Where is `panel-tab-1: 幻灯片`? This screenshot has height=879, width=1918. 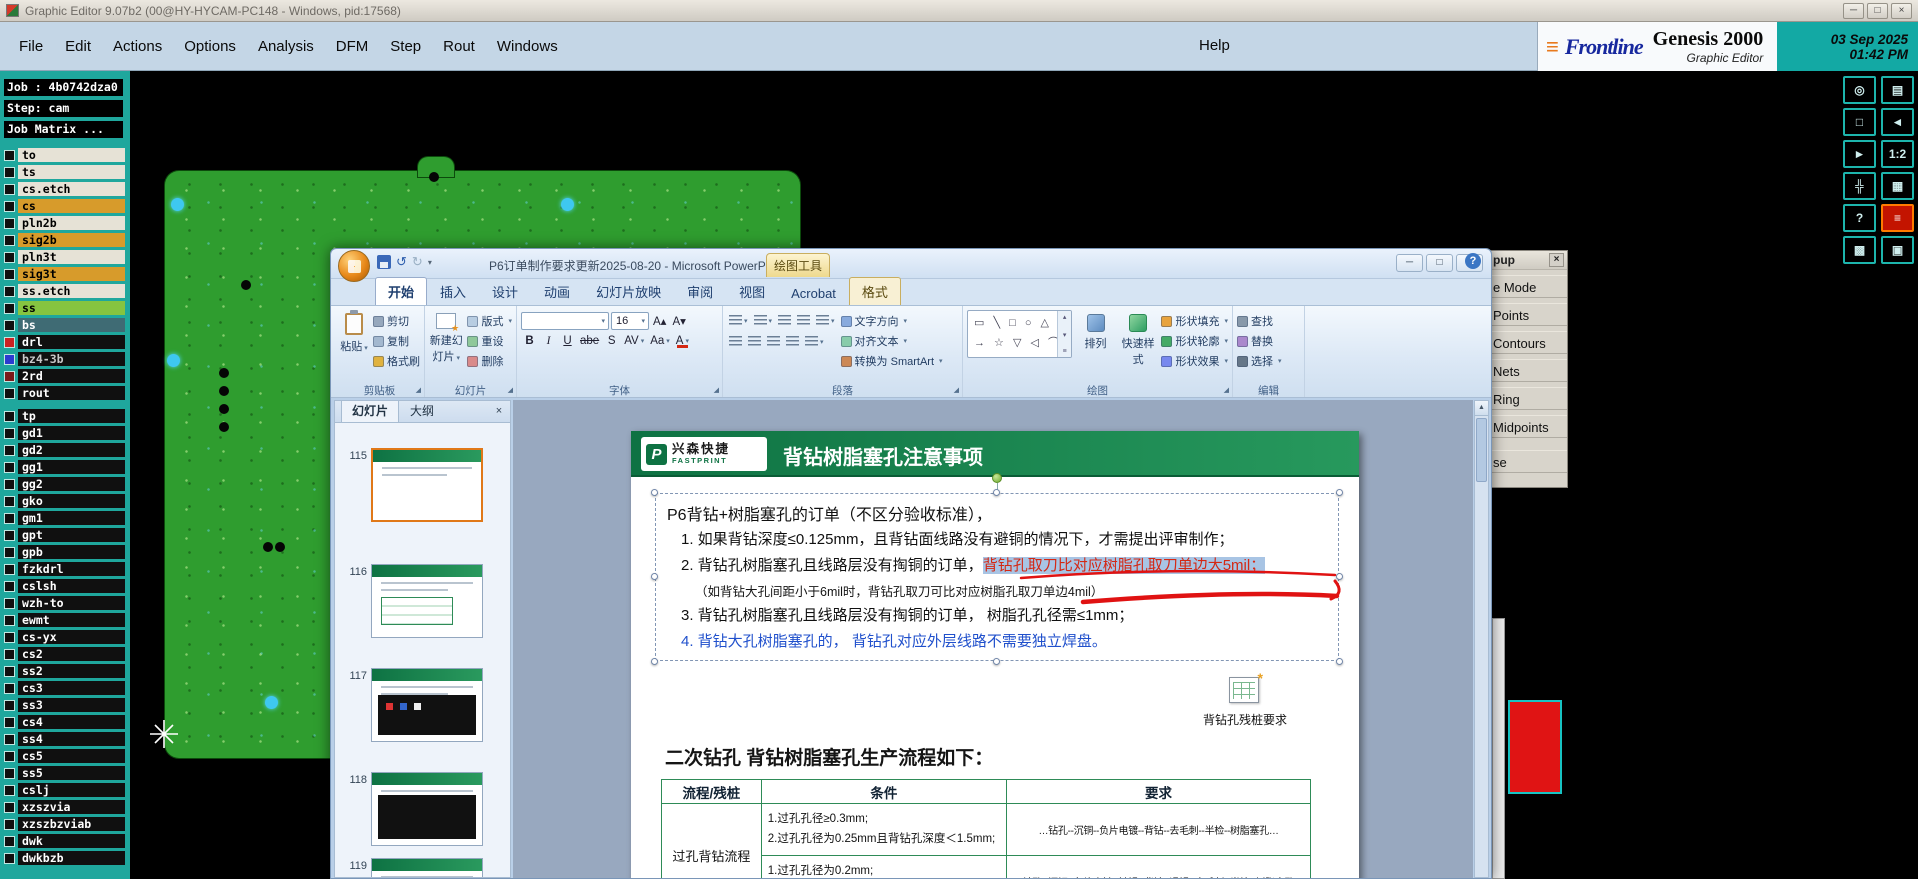
panel-tab-1: 幻灯片 is located at coordinates (370, 411).